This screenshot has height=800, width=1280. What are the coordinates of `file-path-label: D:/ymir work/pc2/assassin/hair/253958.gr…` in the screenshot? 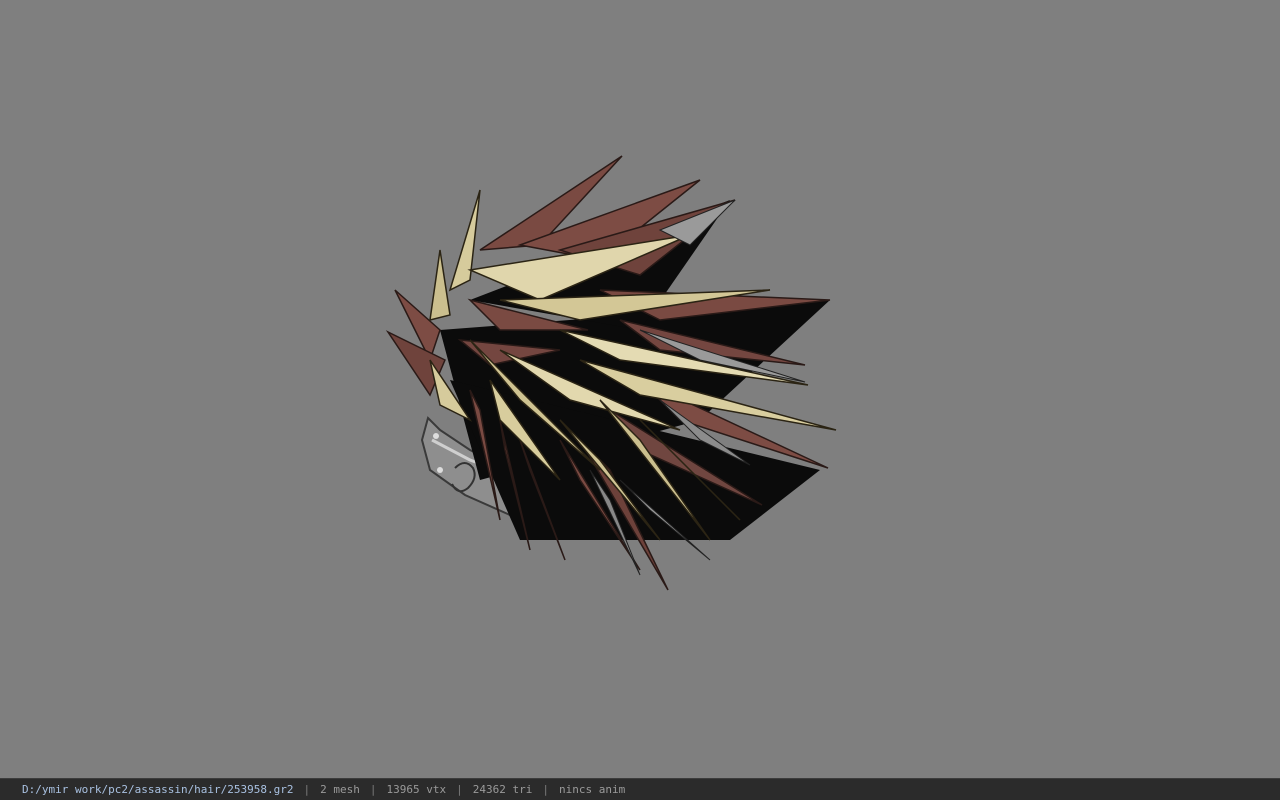 It's located at (158, 789).